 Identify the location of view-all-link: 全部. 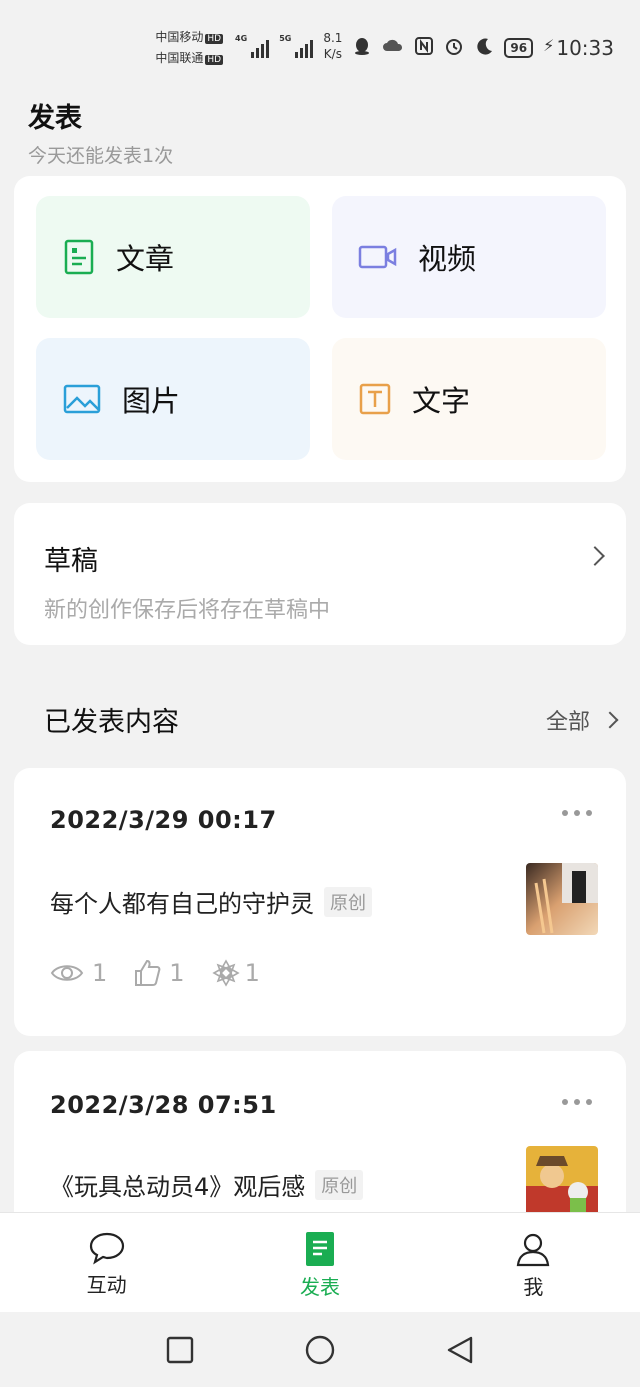
(582, 720).